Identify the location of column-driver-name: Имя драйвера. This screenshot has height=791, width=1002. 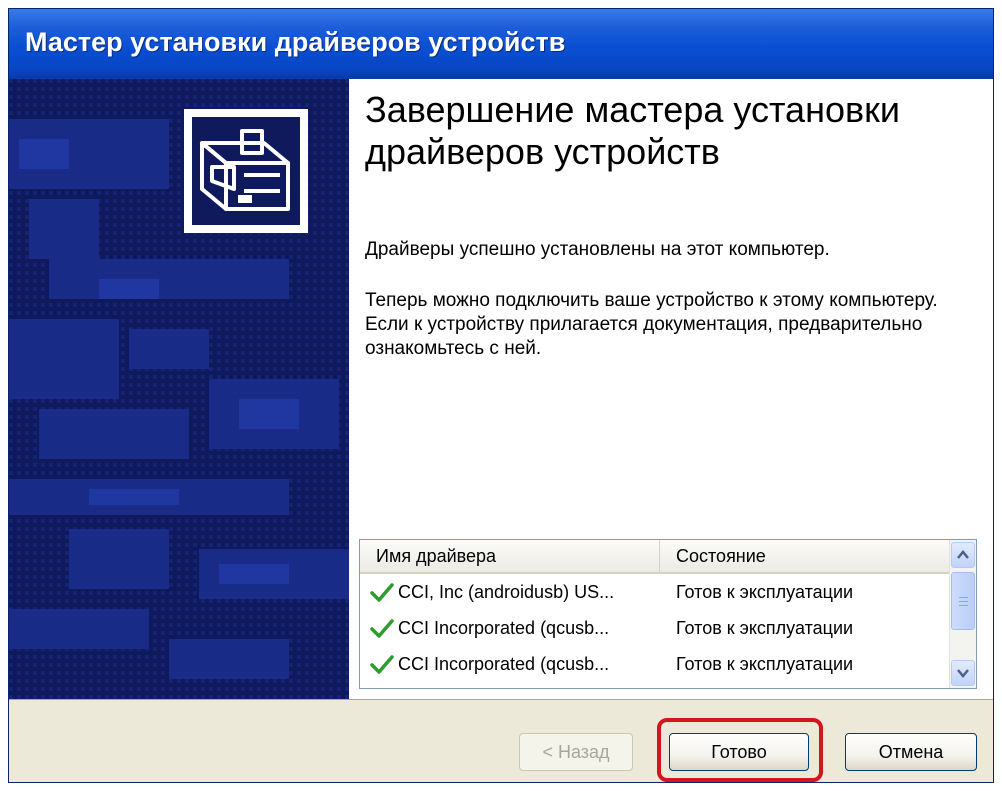
(510, 556).